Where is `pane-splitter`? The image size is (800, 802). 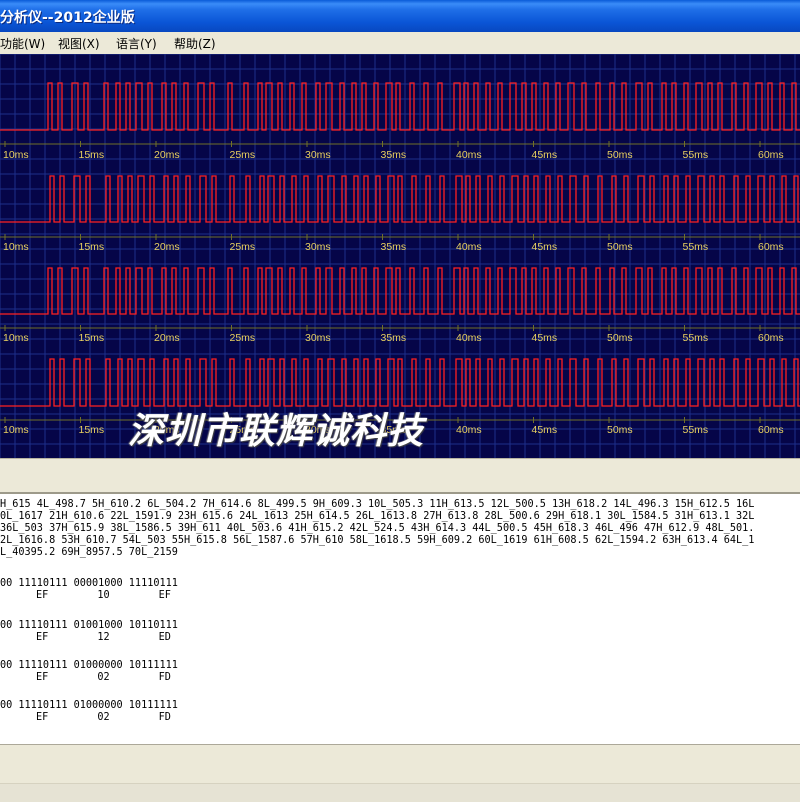 pane-splitter is located at coordinates (400, 476).